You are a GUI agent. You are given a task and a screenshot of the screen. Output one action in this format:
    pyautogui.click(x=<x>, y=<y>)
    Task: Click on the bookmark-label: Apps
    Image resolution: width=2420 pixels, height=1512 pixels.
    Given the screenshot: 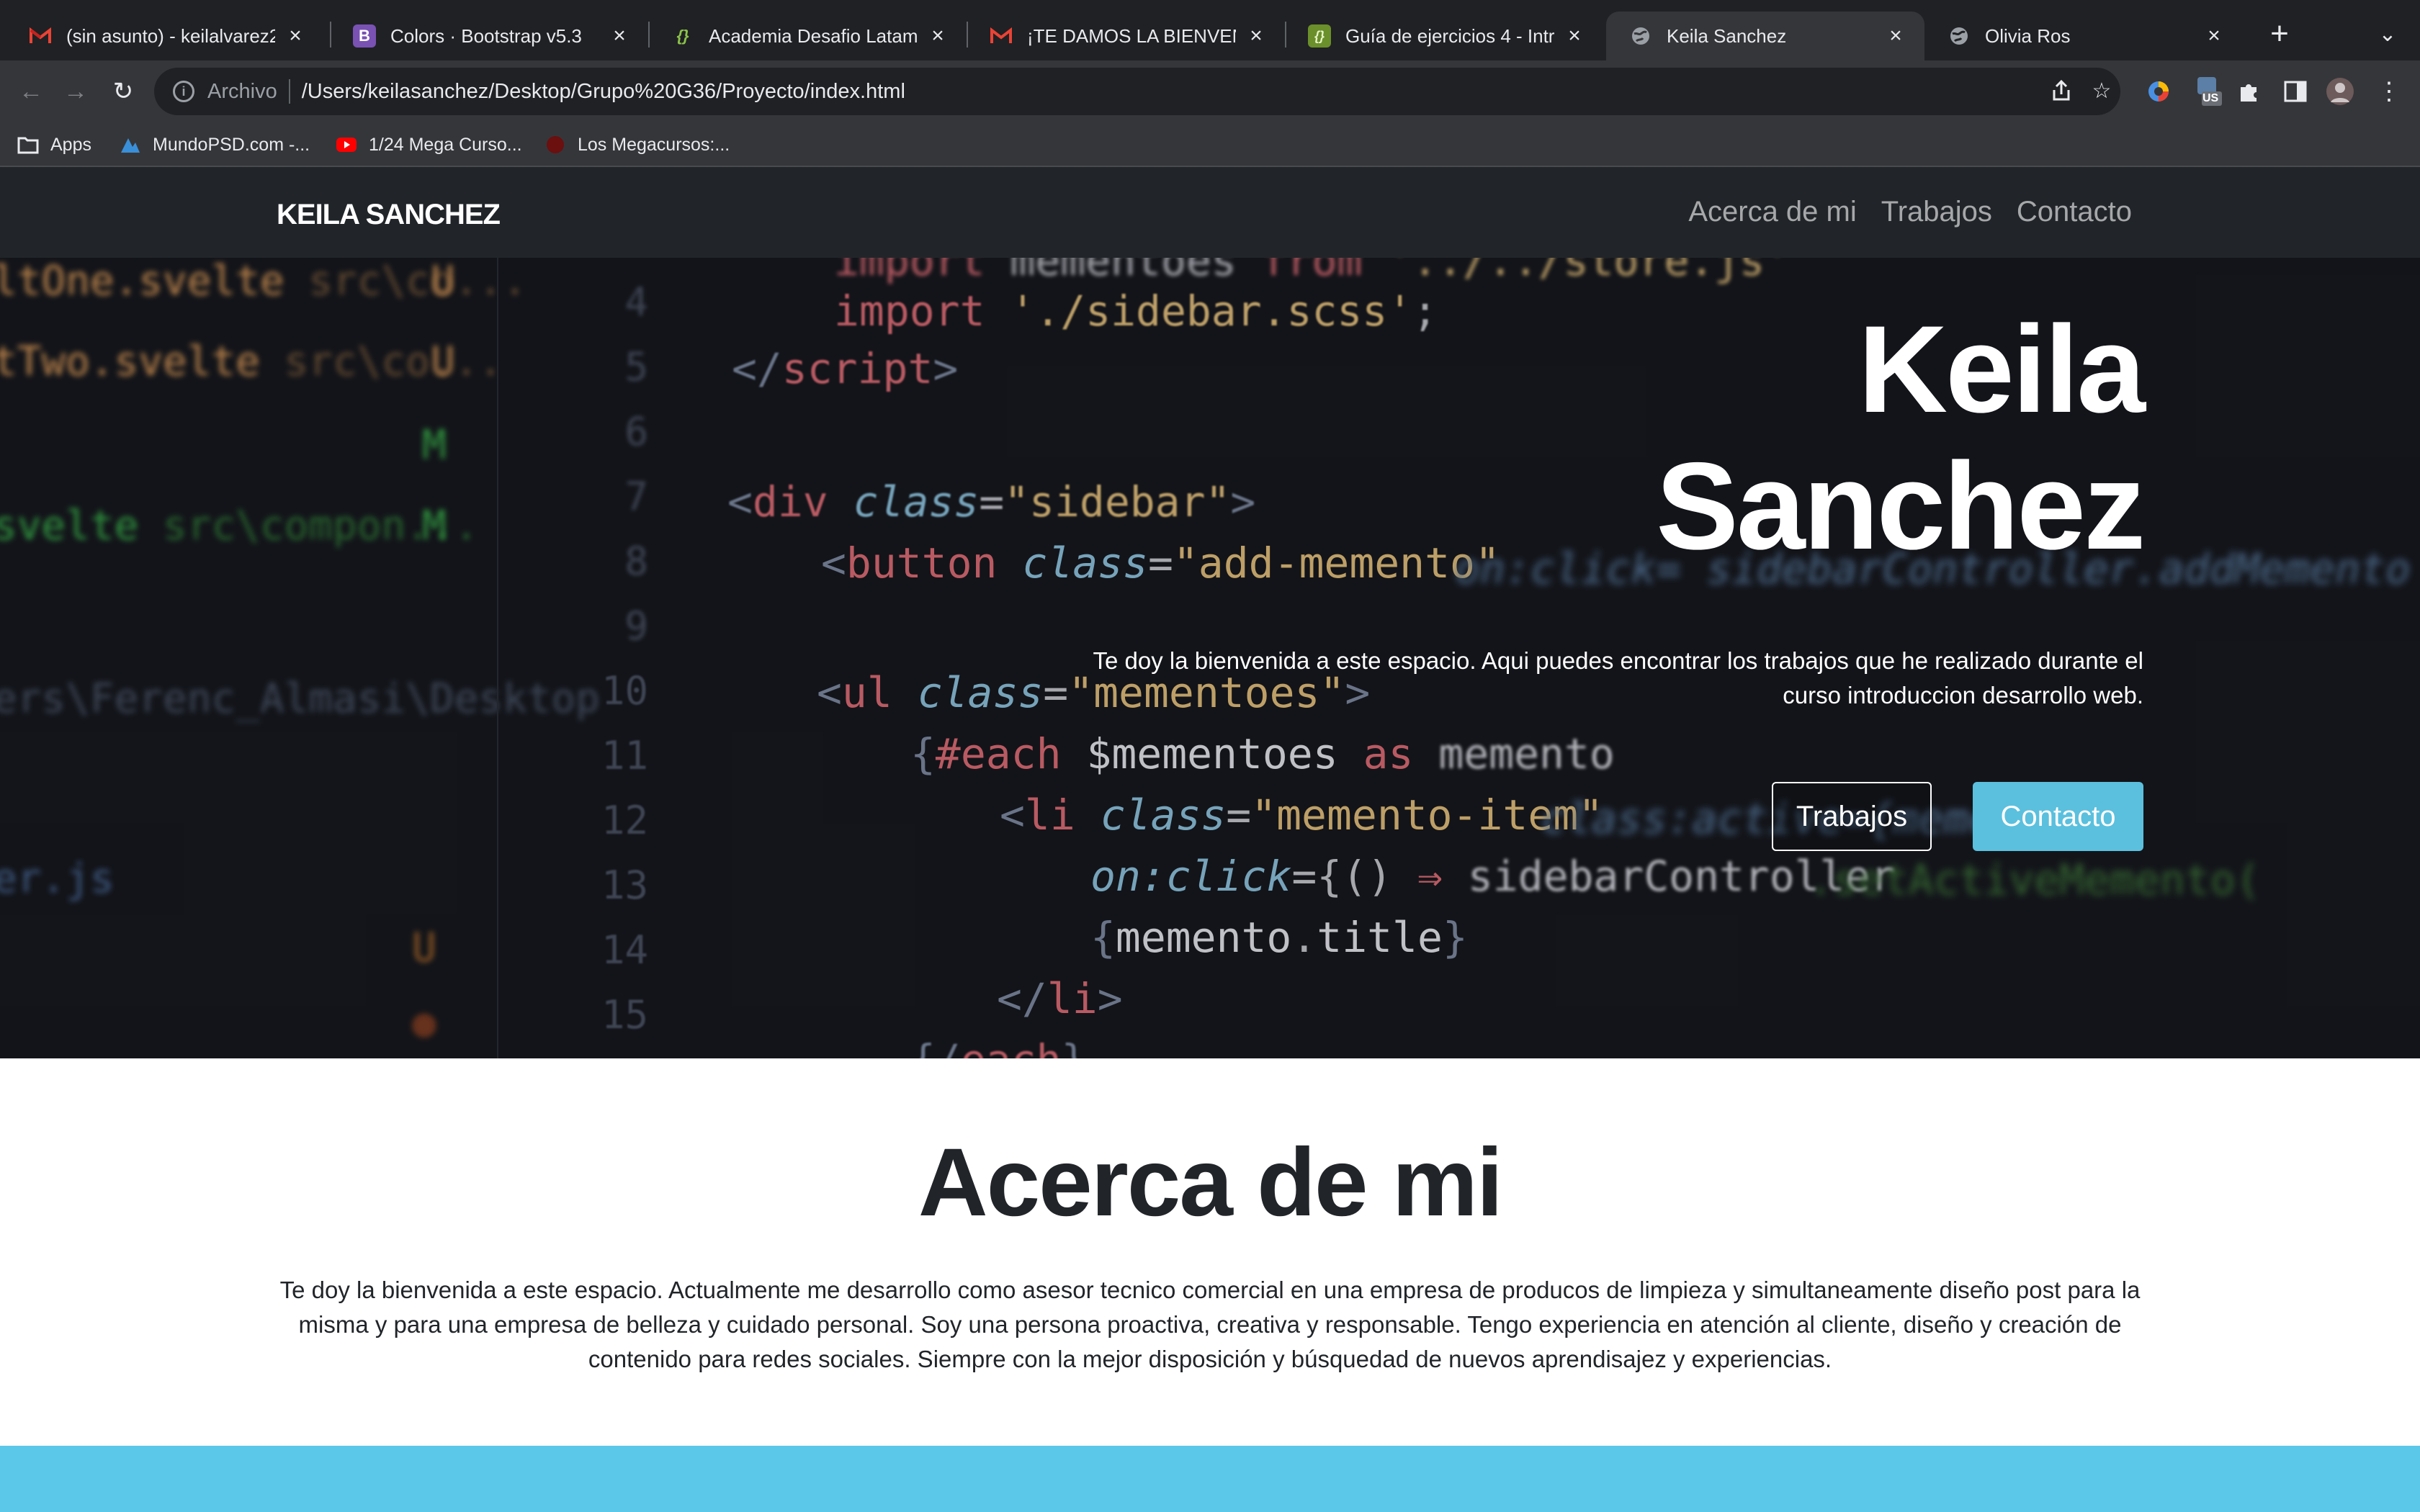 What is the action you would take?
    pyautogui.click(x=70, y=144)
    